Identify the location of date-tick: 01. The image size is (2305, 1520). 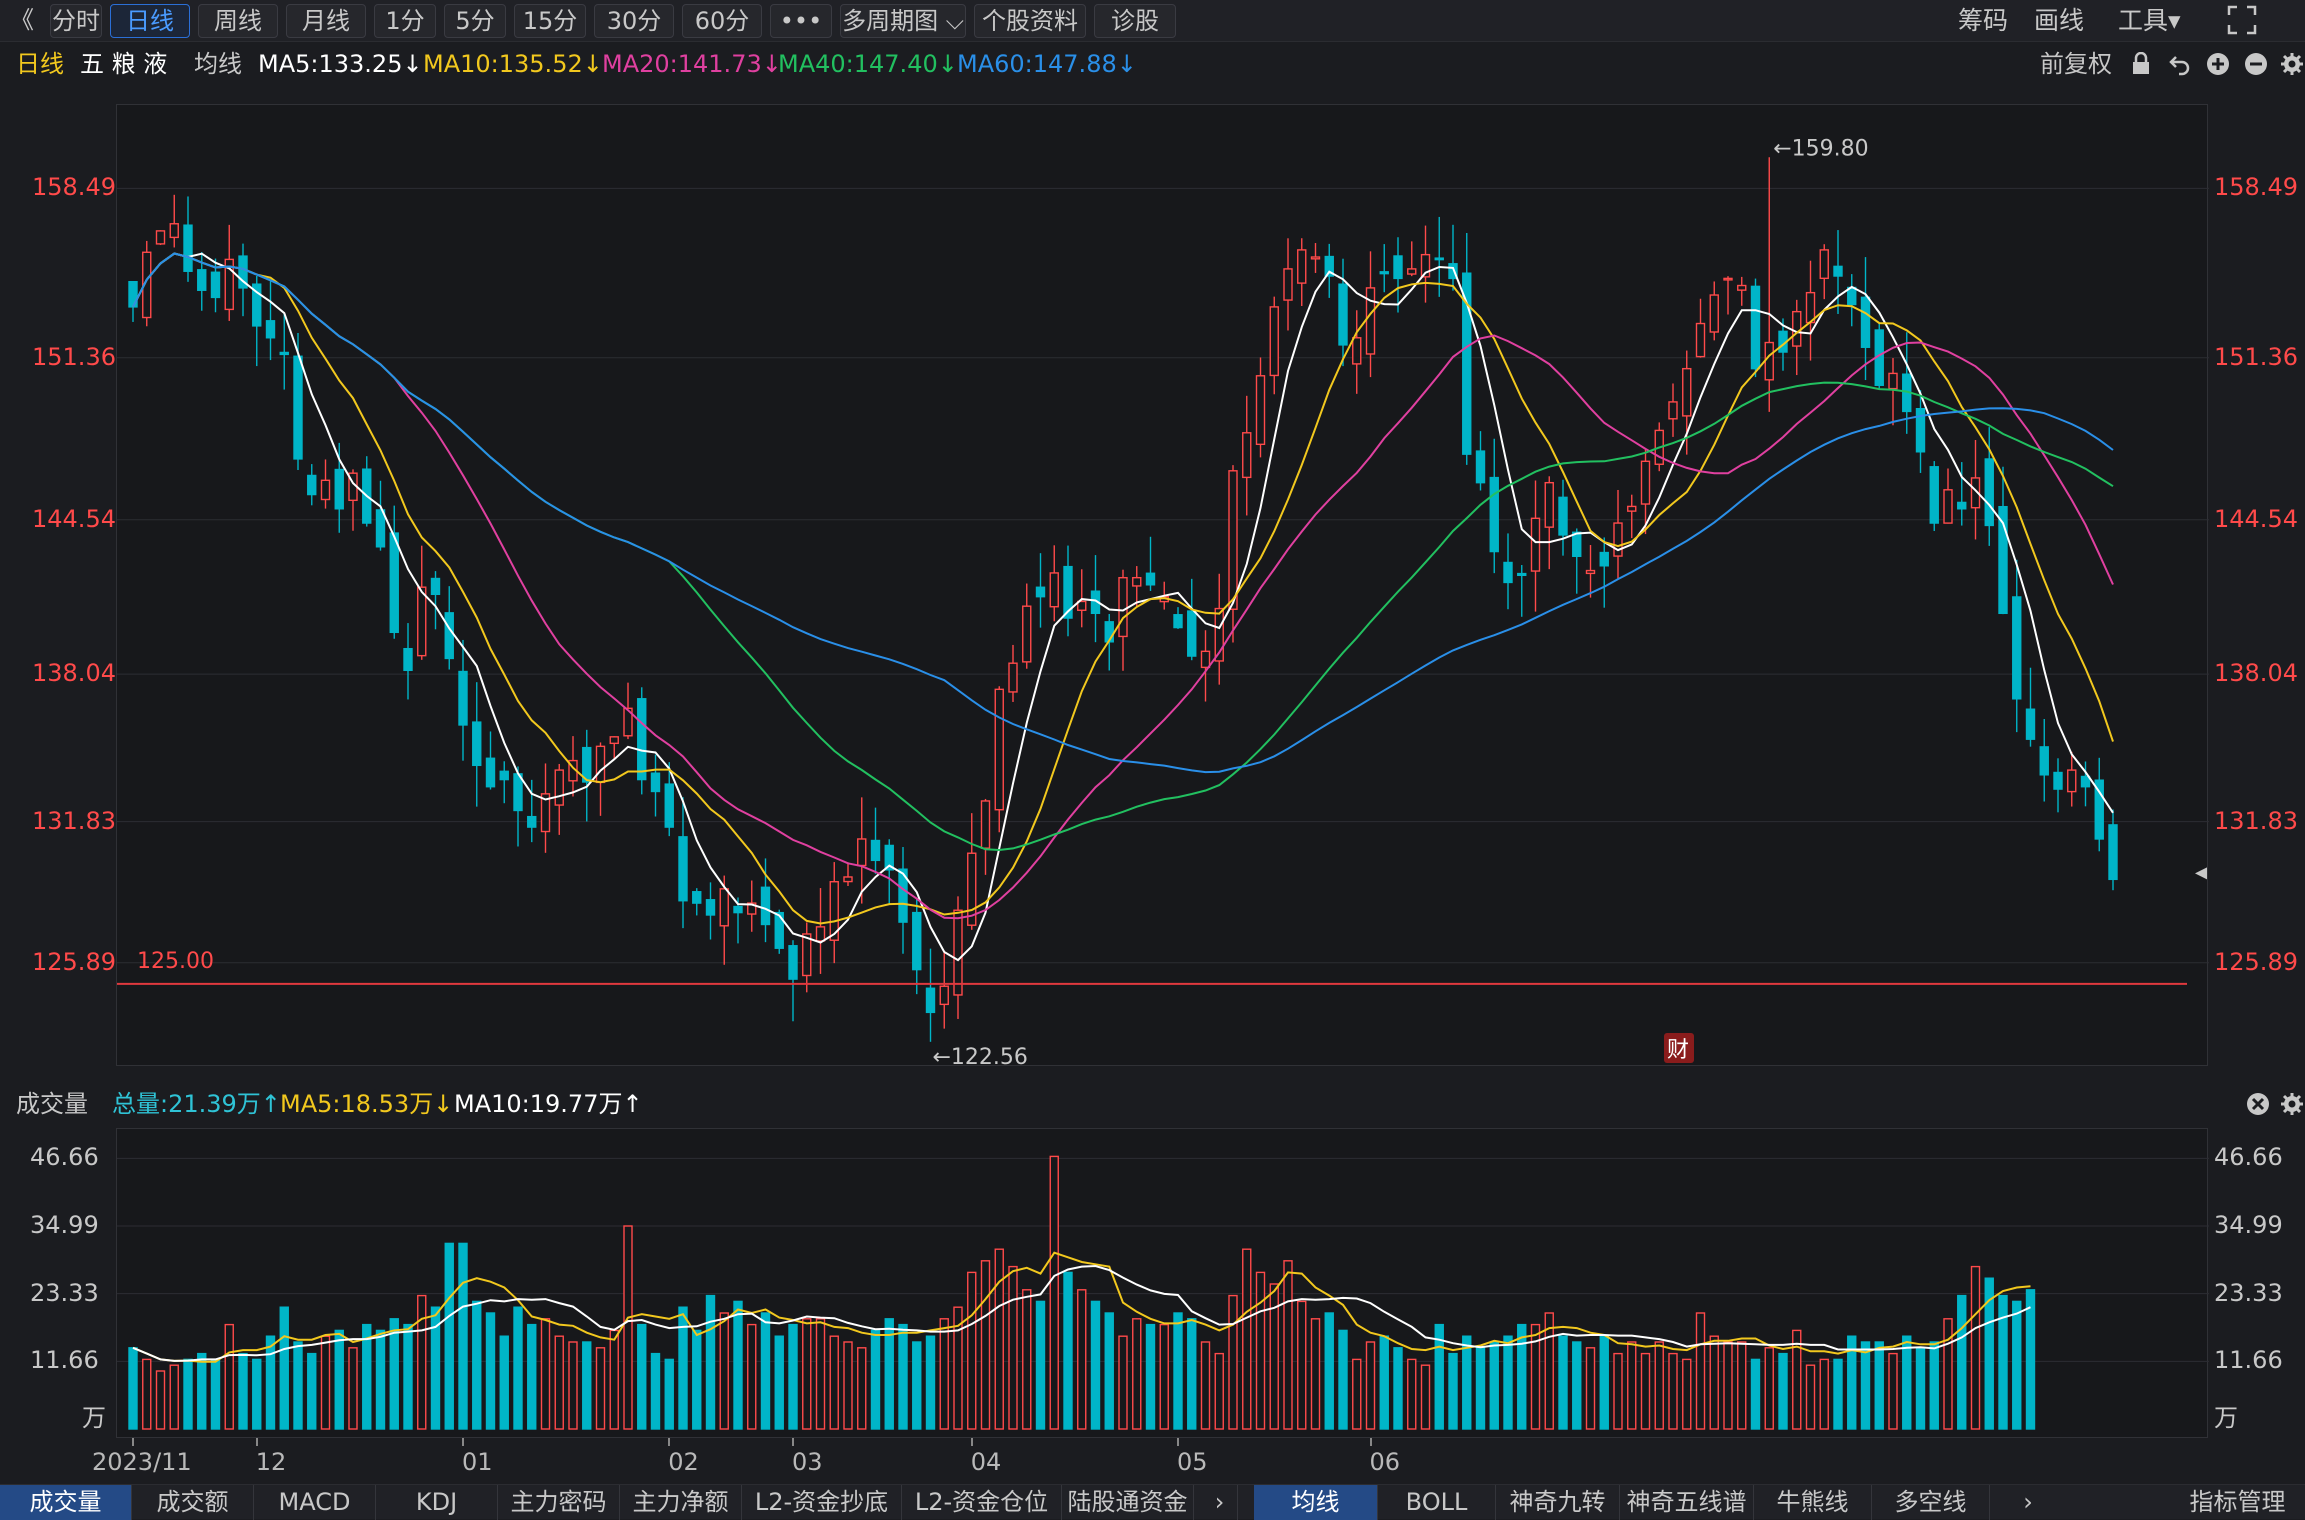
(477, 1462).